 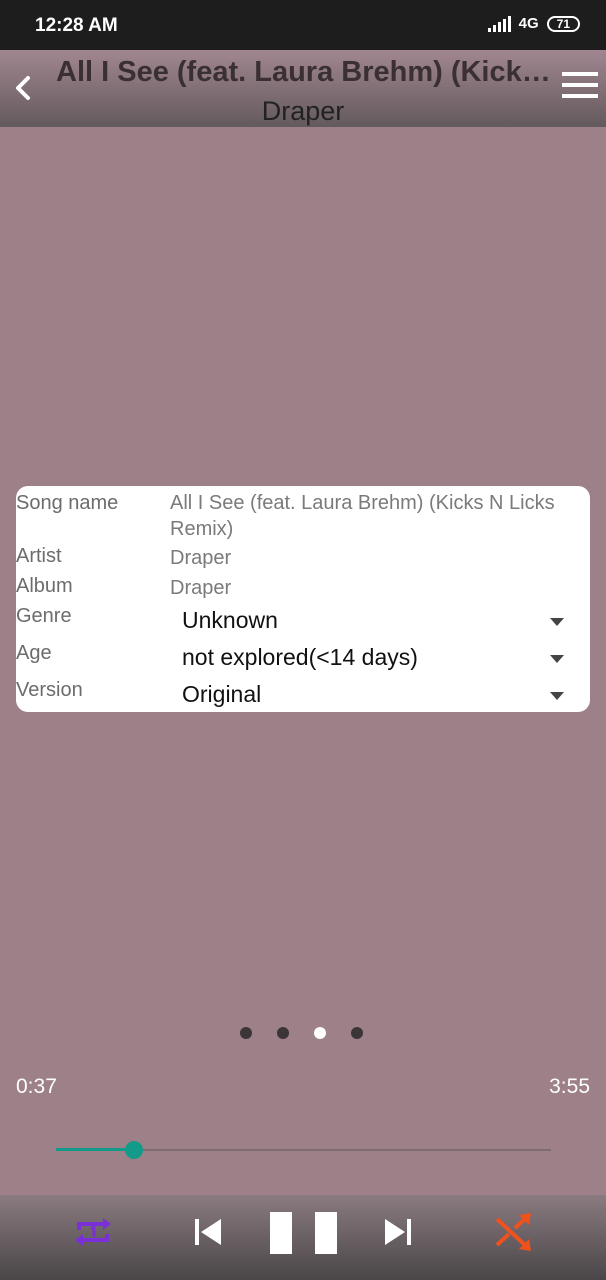 What do you see at coordinates (201, 588) in the screenshot?
I see `album-value: Draper` at bounding box center [201, 588].